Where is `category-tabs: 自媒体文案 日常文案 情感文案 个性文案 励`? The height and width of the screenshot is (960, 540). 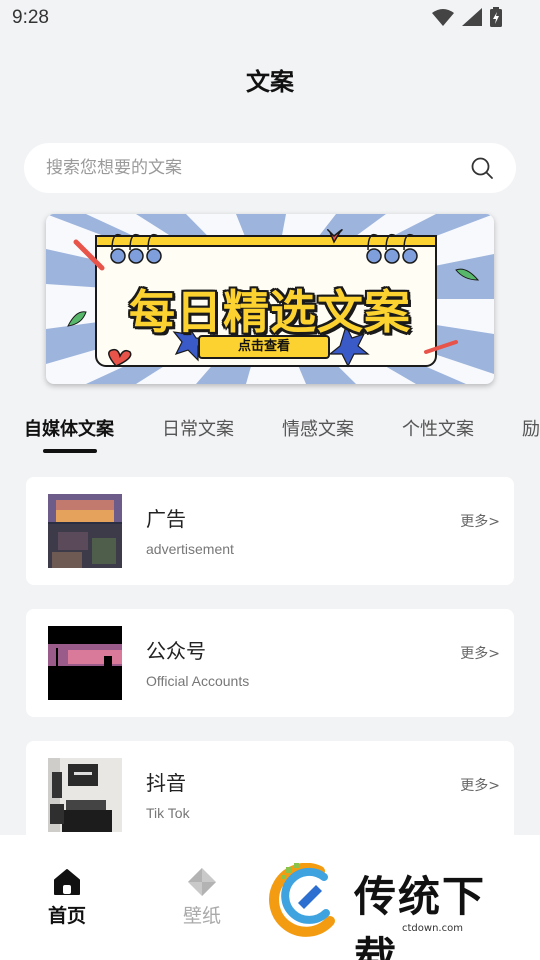 category-tabs: 自媒体文案 日常文案 情感文案 个性文案 励 is located at coordinates (270, 434).